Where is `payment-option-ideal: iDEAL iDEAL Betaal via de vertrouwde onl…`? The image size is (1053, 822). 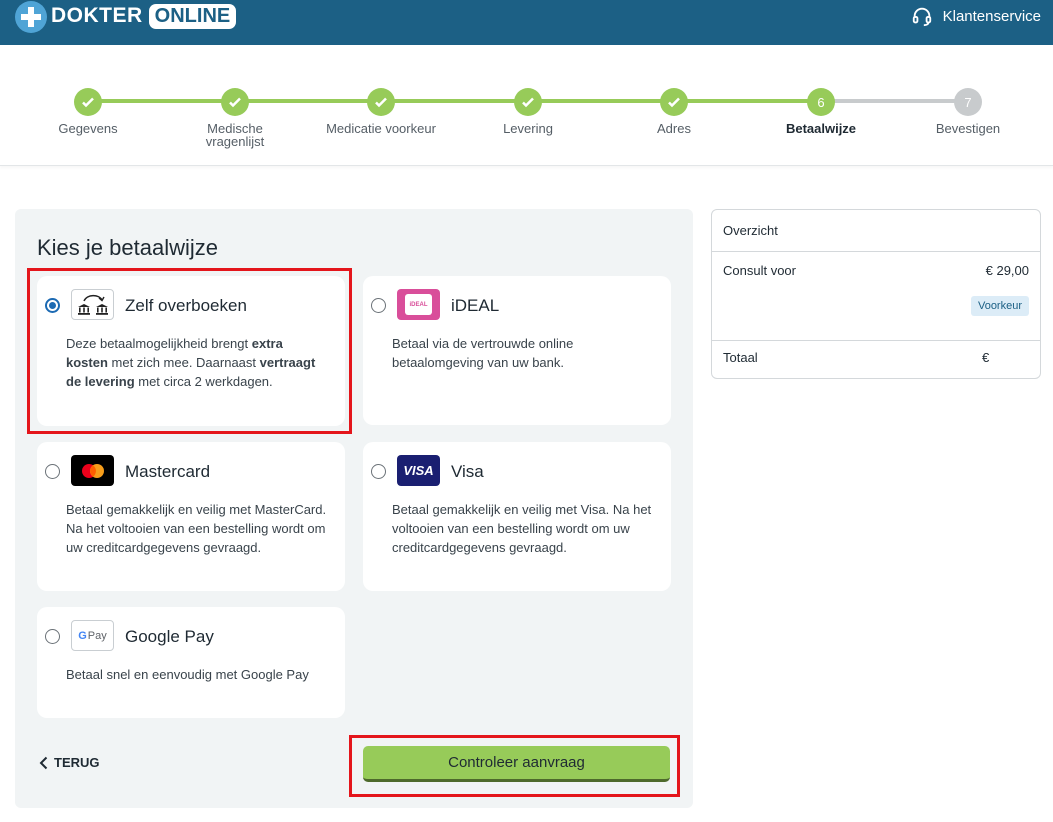
payment-option-ideal: iDEAL iDEAL Betaal via de vertrouwde onl… is located at coordinates (517, 350).